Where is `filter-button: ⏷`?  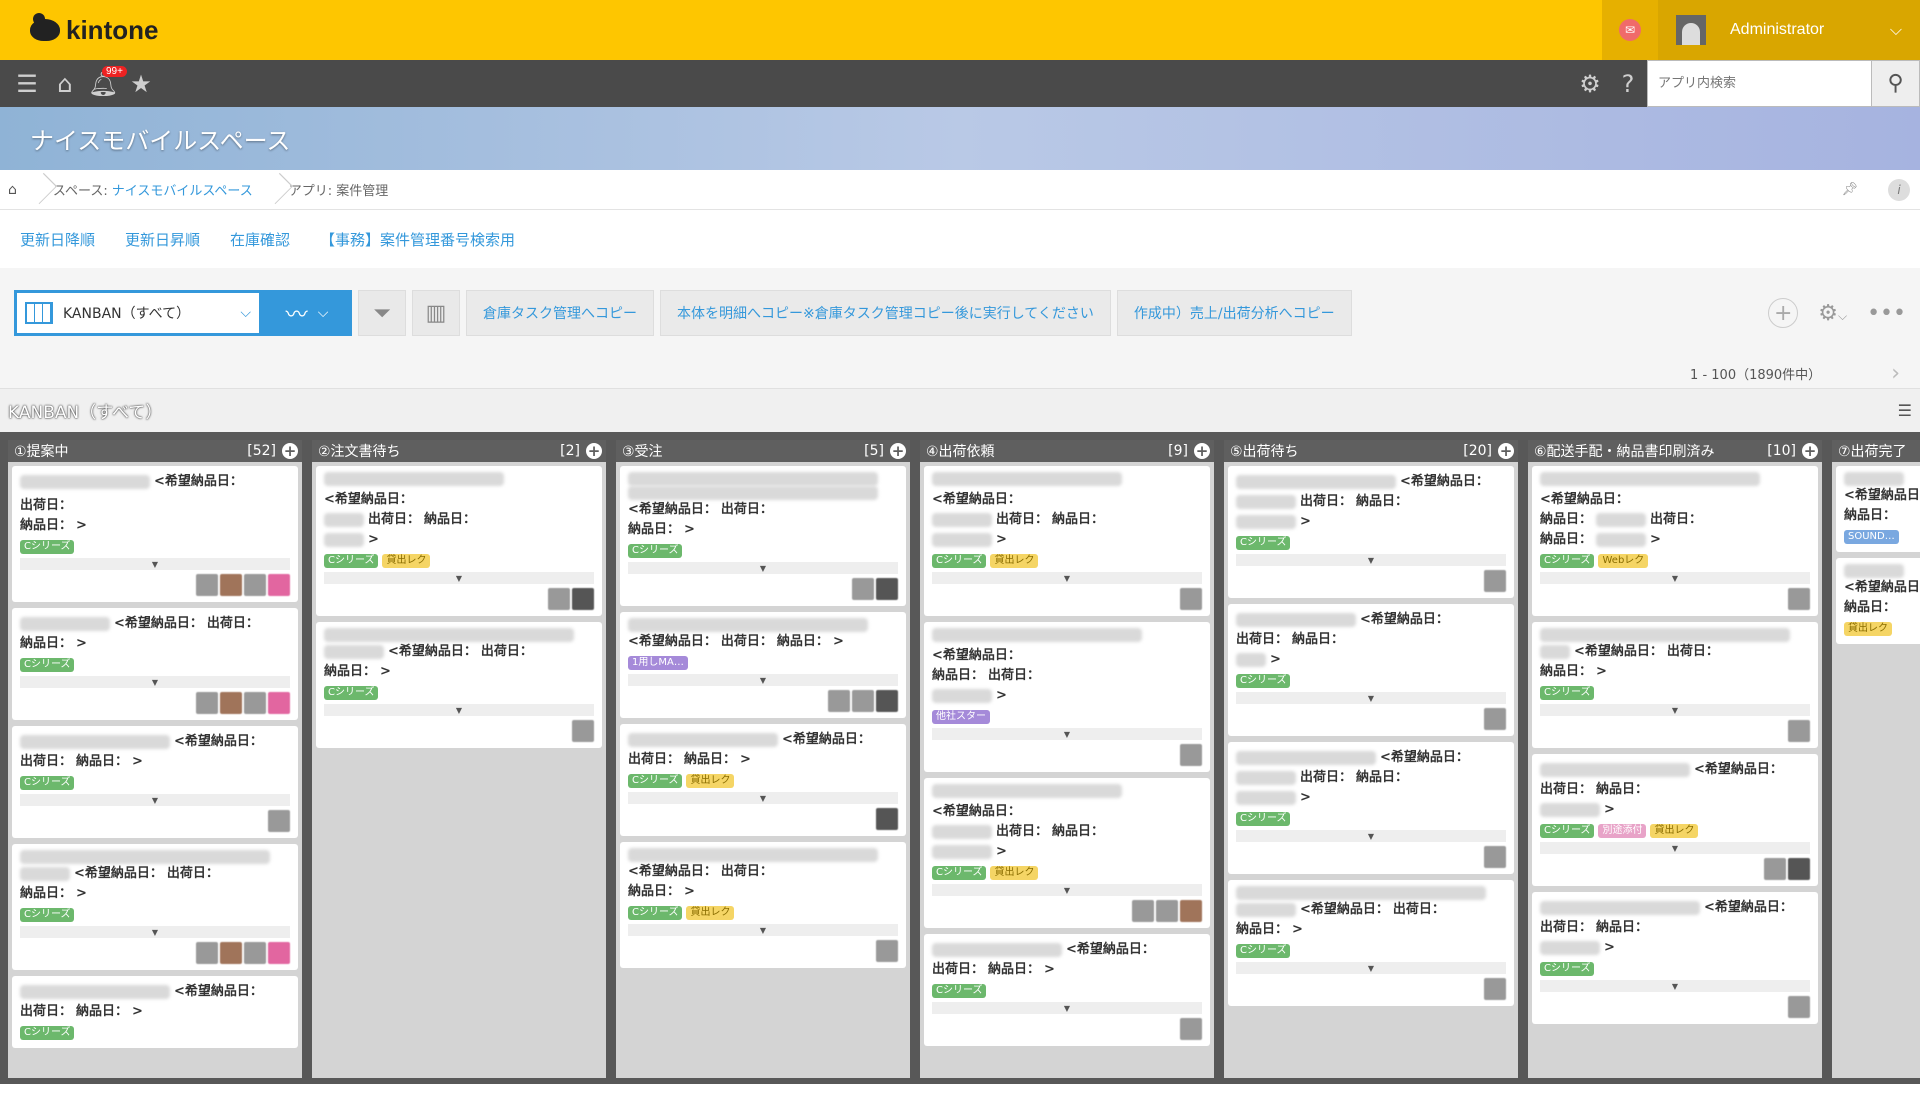 filter-button: ⏷ is located at coordinates (382, 313).